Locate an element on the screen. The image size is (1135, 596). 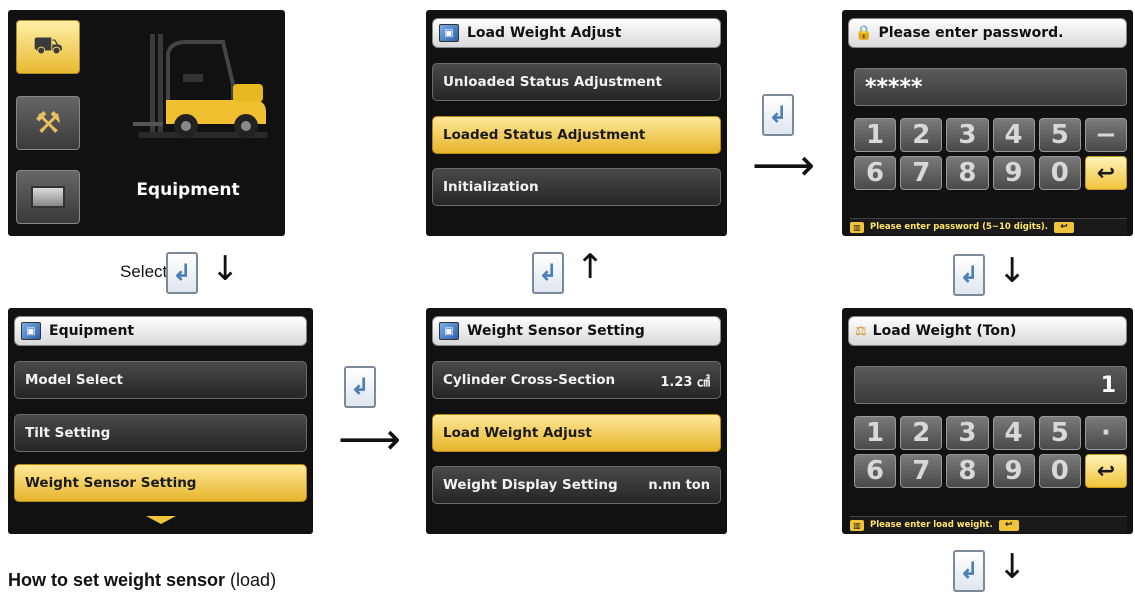
load-weight-header: ⚖ Load Weight (Ton) is located at coordinates (987, 331).